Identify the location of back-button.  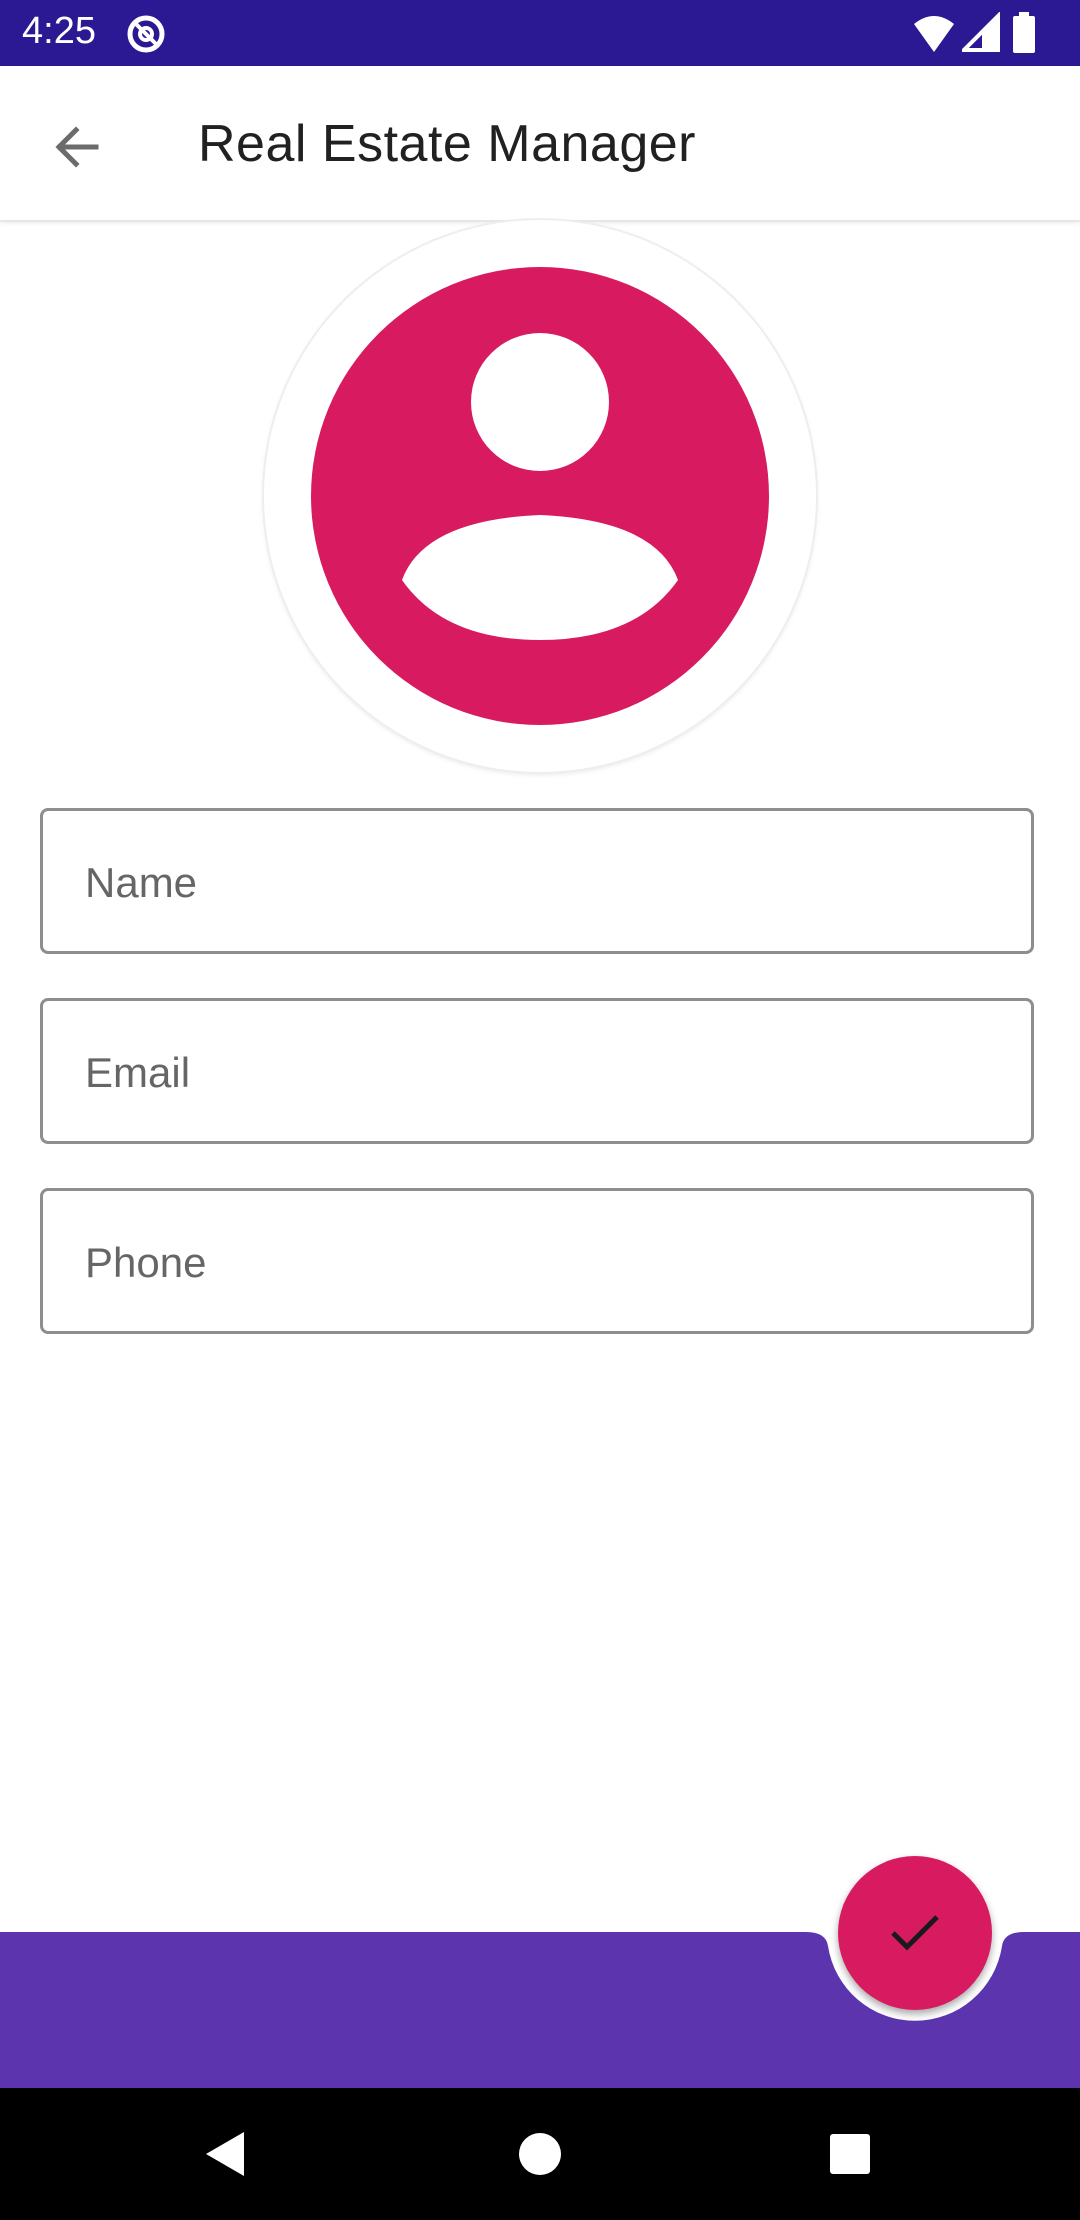
(77, 147).